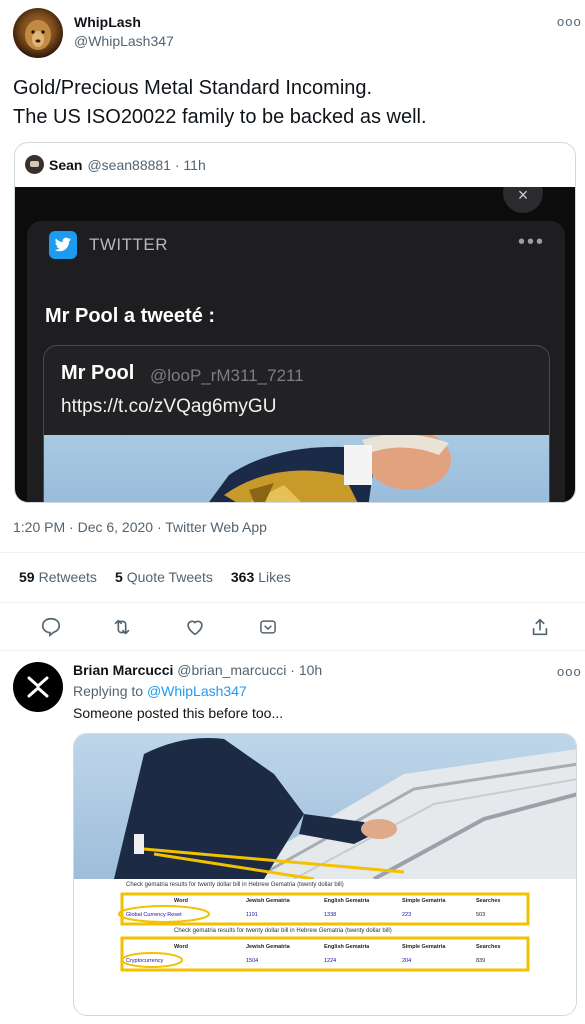 This screenshot has height=1024, width=585. What do you see at coordinates (67, 577) in the screenshot?
I see `retweets-label: Retweets` at bounding box center [67, 577].